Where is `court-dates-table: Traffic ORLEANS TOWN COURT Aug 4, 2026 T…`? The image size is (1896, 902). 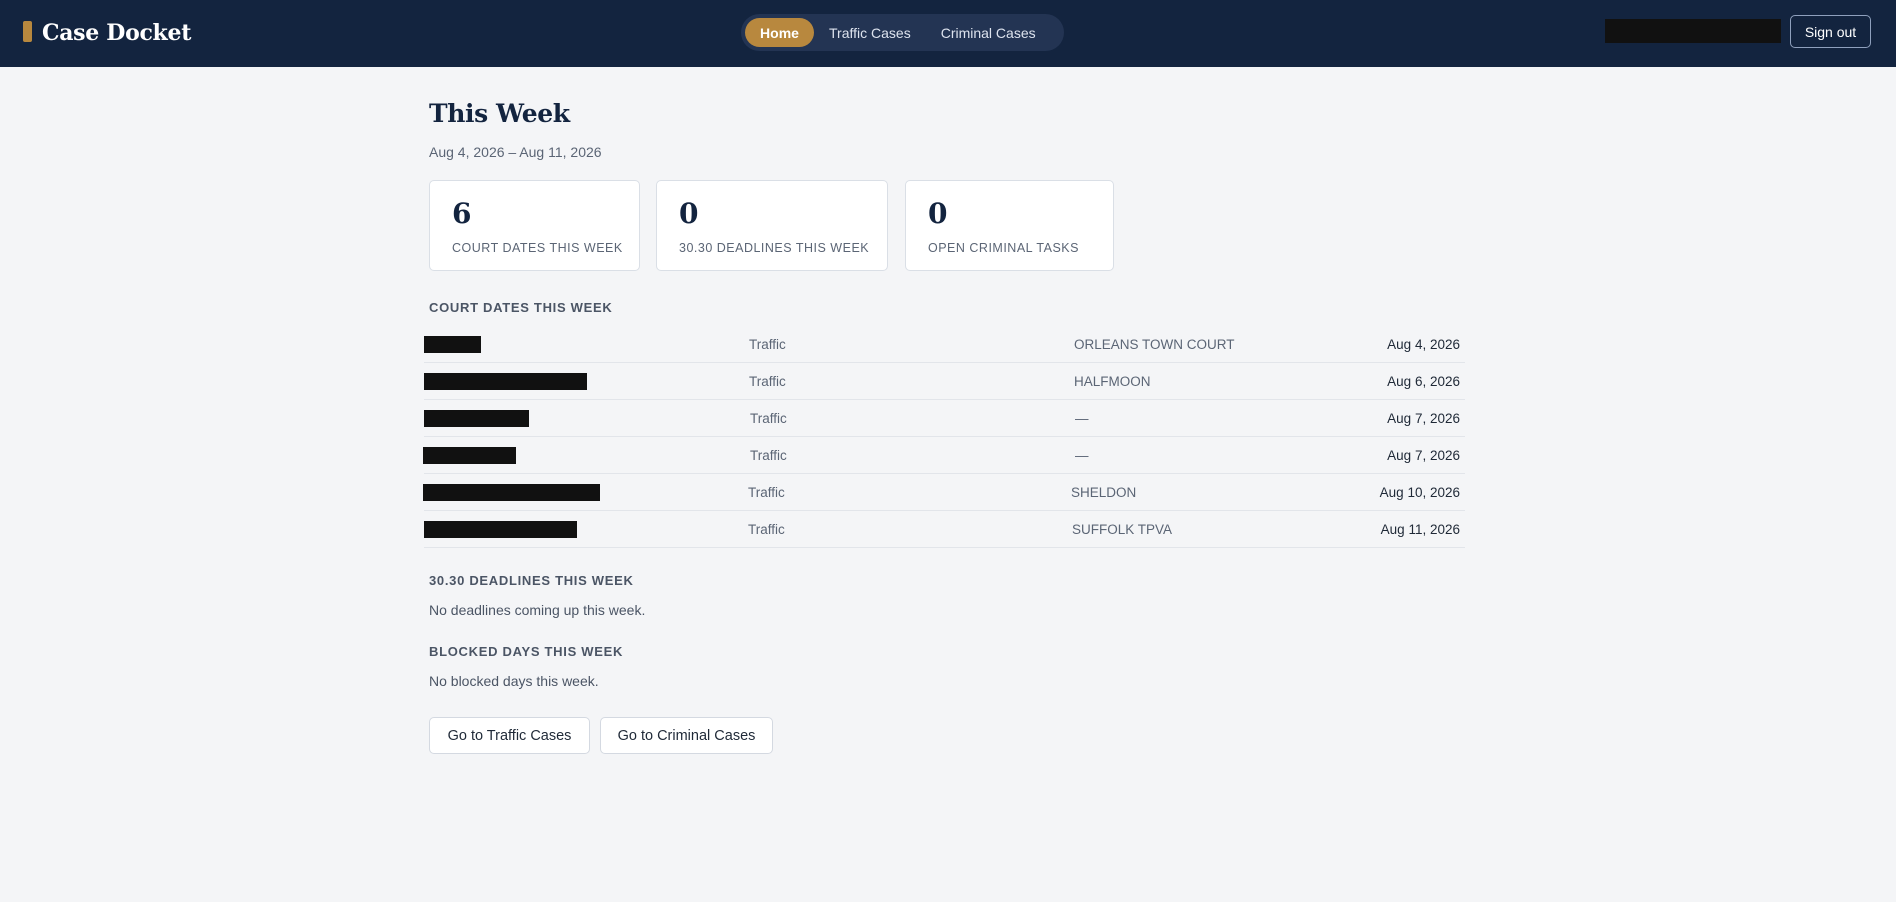 court-dates-table: Traffic ORLEANS TOWN COURT Aug 4, 2026 T… is located at coordinates (944, 437).